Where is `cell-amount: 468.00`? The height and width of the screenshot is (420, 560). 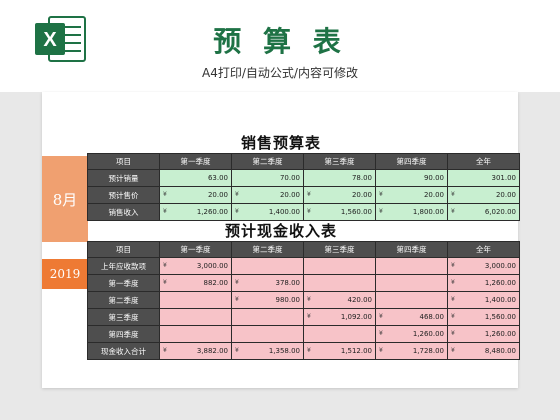 cell-amount: 468.00 is located at coordinates (432, 317).